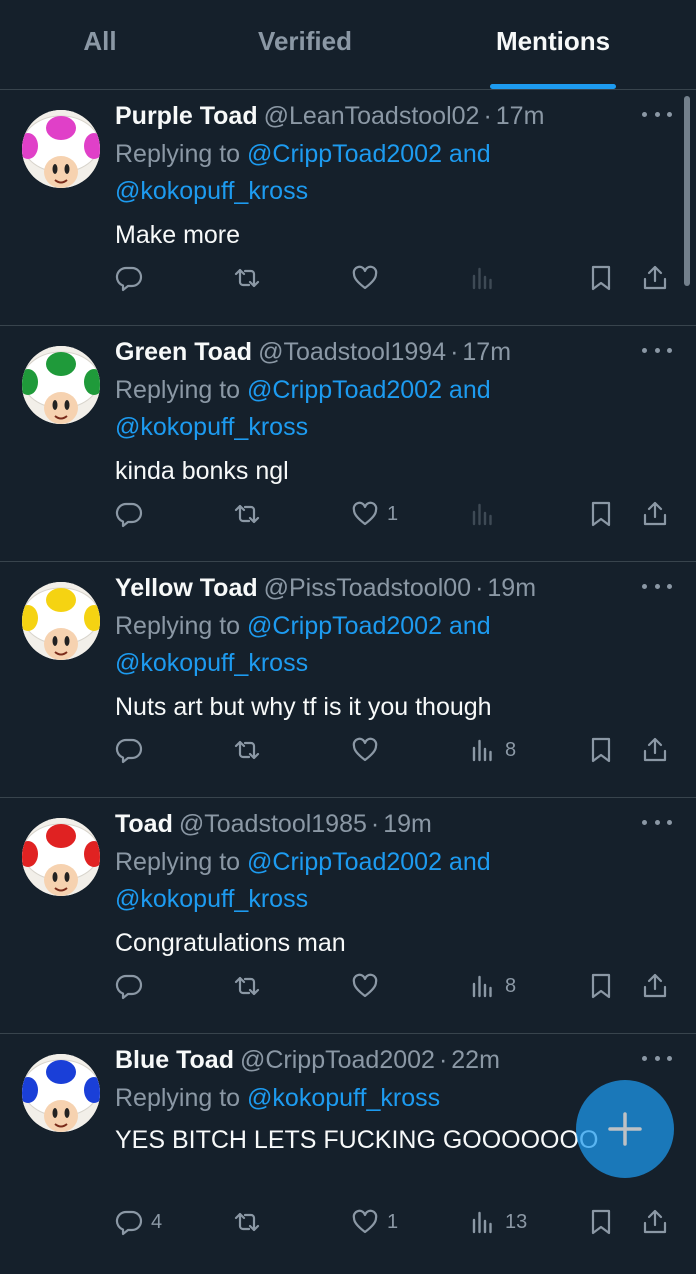  I want to click on scrollbar, so click(687, 191).